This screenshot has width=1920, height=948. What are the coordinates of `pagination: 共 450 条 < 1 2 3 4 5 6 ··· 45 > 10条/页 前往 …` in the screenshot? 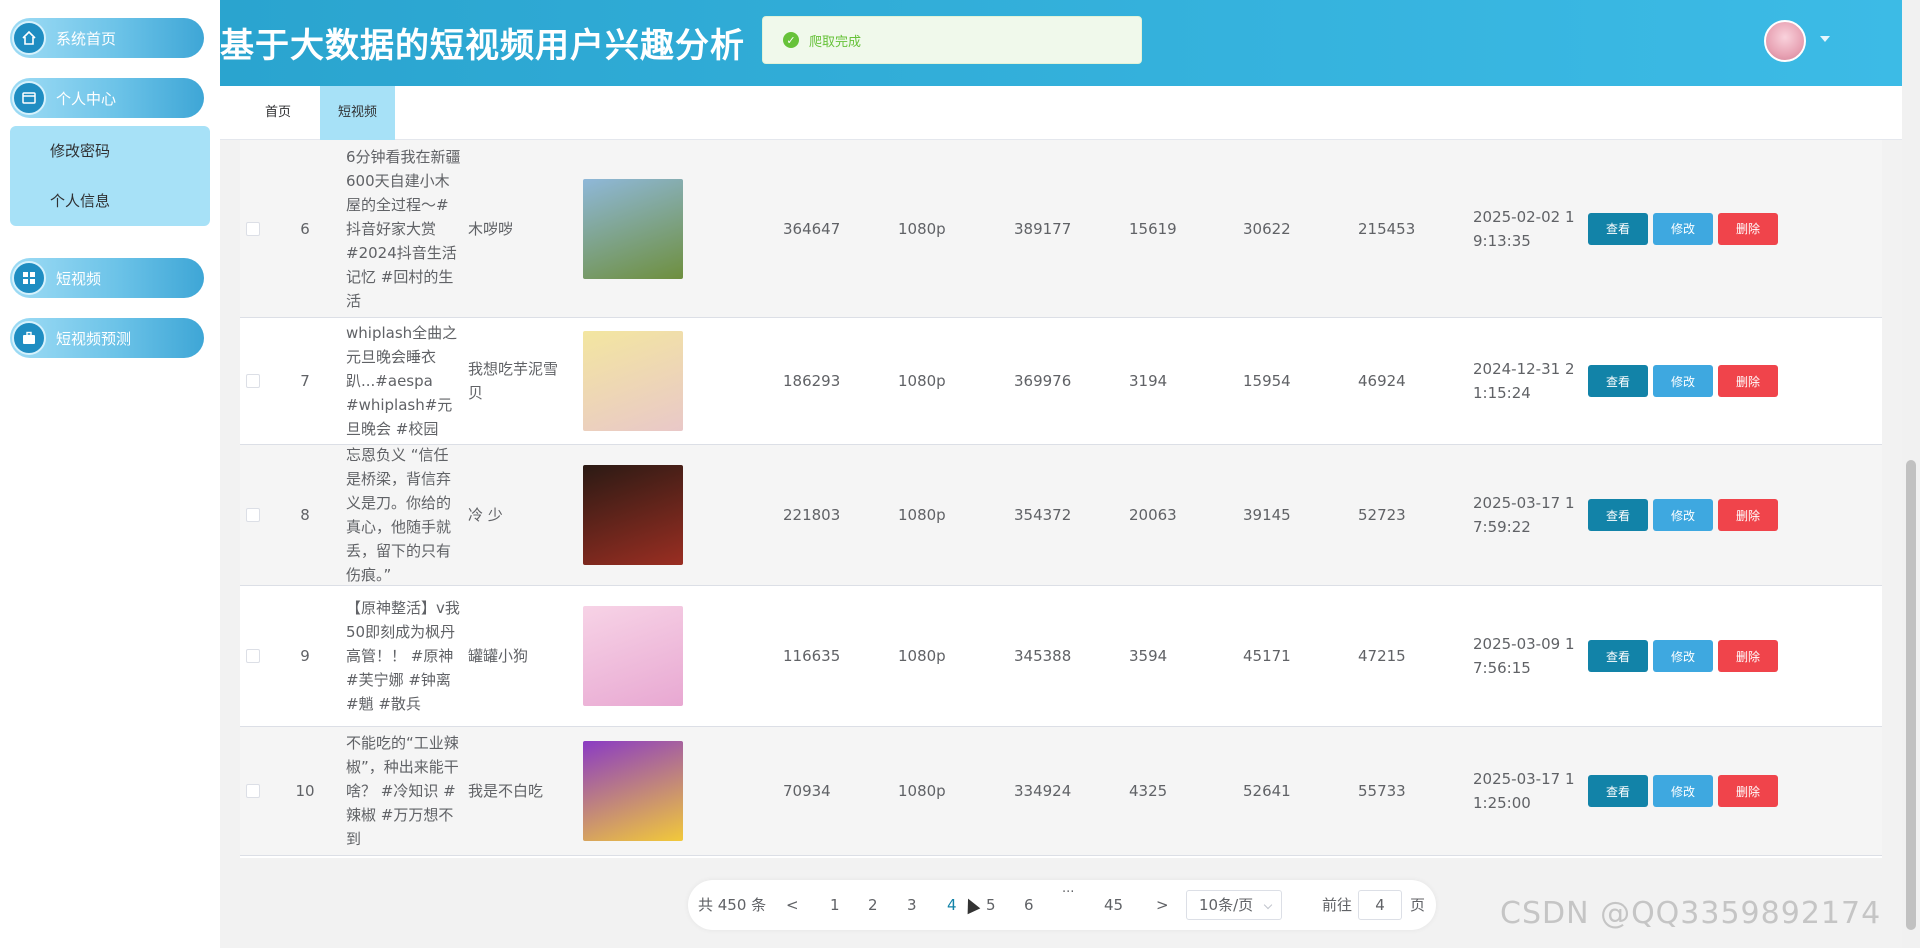 It's located at (1062, 905).